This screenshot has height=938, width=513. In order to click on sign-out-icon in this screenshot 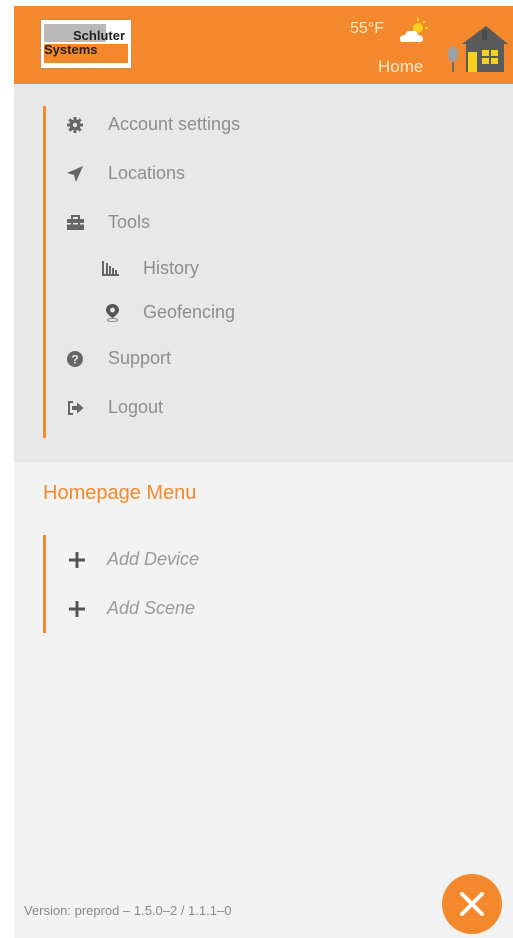, I will do `click(76, 407)`.